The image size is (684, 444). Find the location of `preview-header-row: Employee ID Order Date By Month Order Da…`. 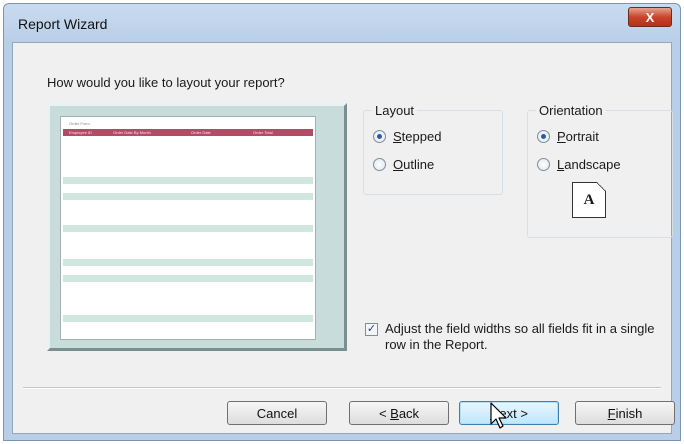

preview-header-row: Employee ID Order Date By Month Order Da… is located at coordinates (188, 132).